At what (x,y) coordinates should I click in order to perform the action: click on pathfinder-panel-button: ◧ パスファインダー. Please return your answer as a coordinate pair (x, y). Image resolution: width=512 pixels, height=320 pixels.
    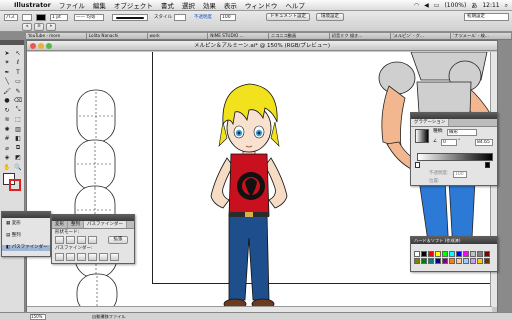
    Looking at the image, I should click on (26, 248).